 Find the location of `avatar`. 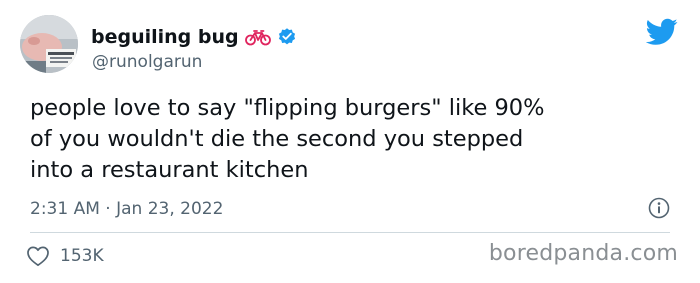

avatar is located at coordinates (49, 44).